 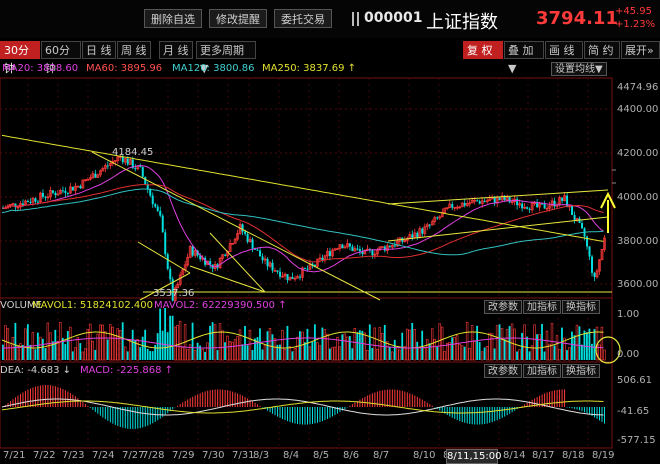 I want to click on tab-expand: 展开», so click(x=640, y=50).